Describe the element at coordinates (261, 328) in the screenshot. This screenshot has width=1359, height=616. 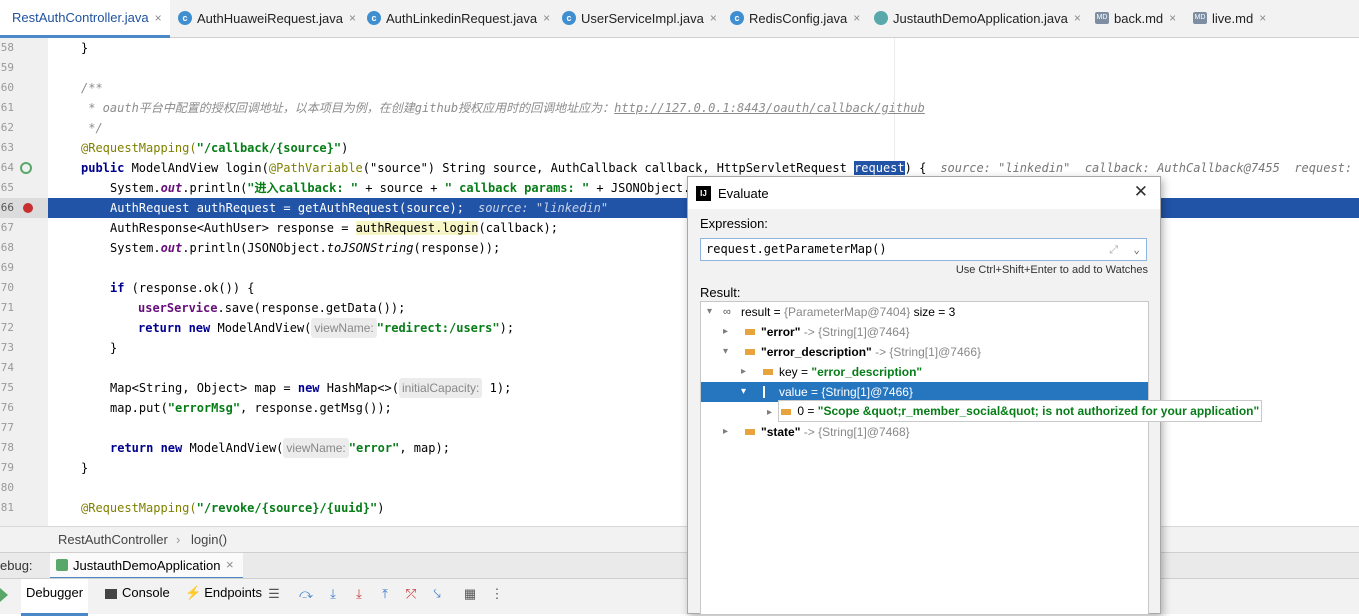
I see `code-text: ModelAndView(` at that location.